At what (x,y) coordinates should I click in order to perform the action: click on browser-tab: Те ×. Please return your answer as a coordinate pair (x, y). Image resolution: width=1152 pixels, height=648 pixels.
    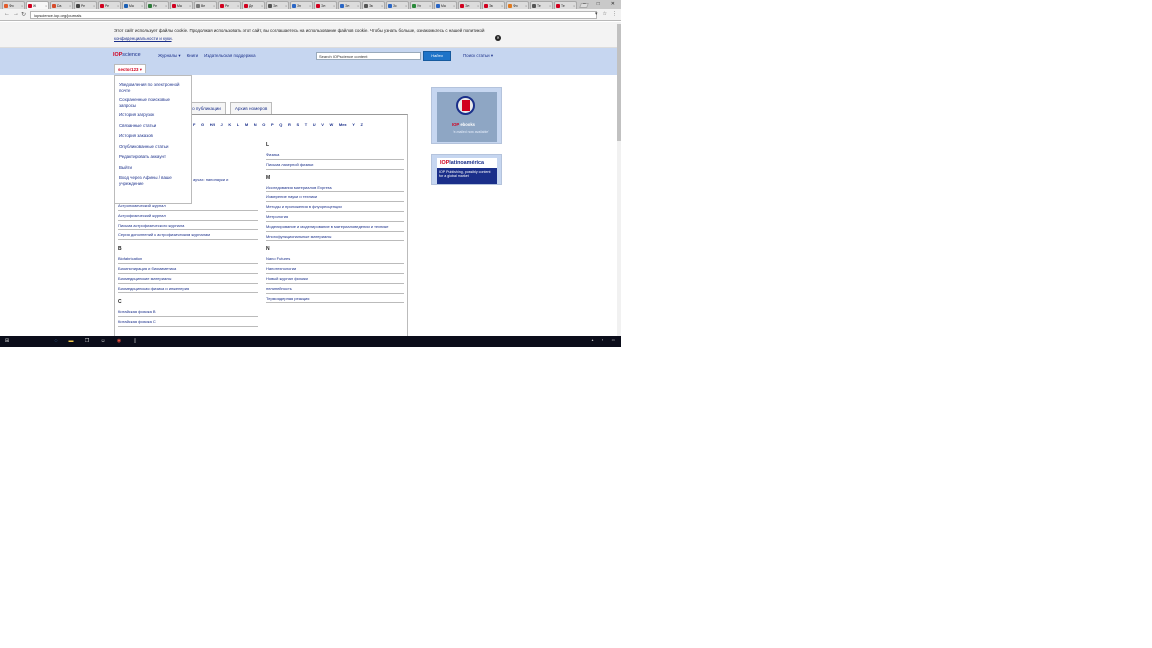
    Looking at the image, I should click on (565, 5).